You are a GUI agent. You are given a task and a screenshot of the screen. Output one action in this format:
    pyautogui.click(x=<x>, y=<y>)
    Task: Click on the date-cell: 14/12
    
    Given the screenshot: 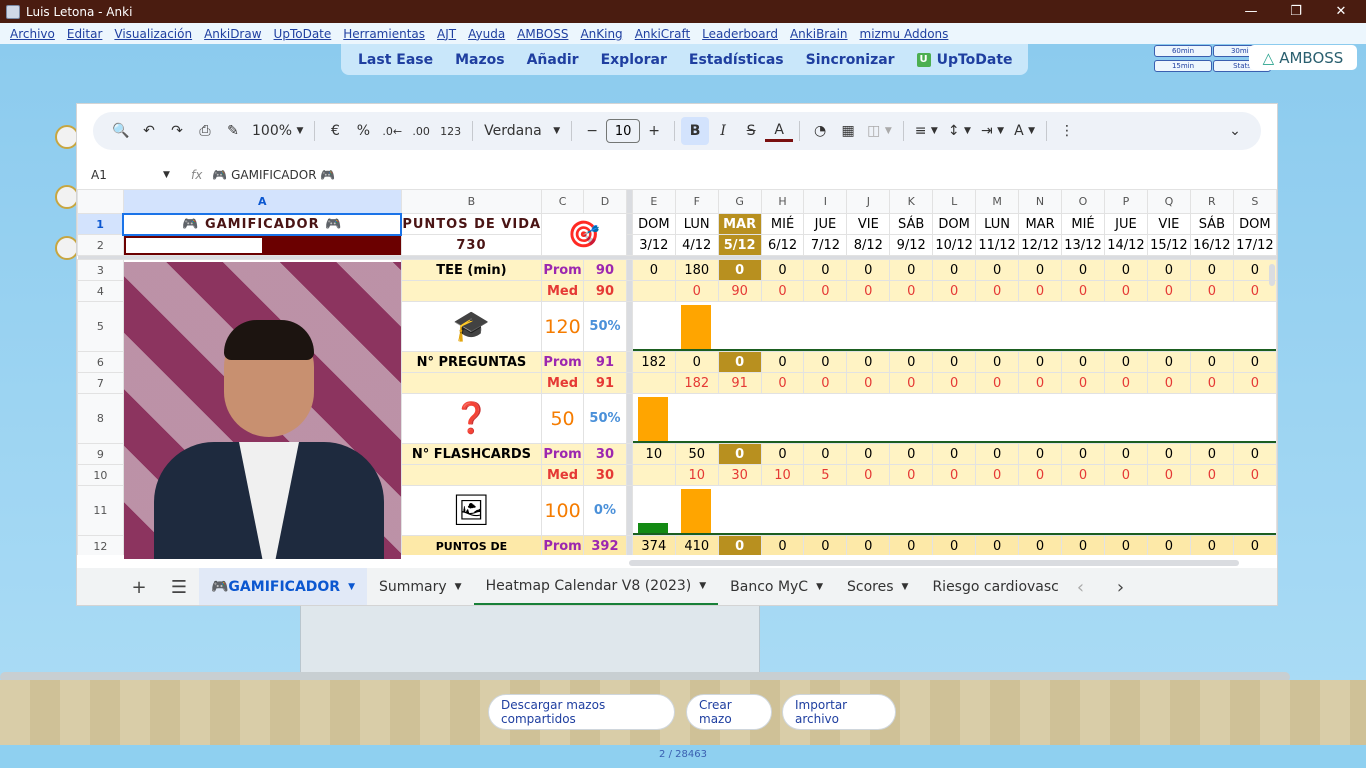 What is the action you would take?
    pyautogui.click(x=1125, y=245)
    